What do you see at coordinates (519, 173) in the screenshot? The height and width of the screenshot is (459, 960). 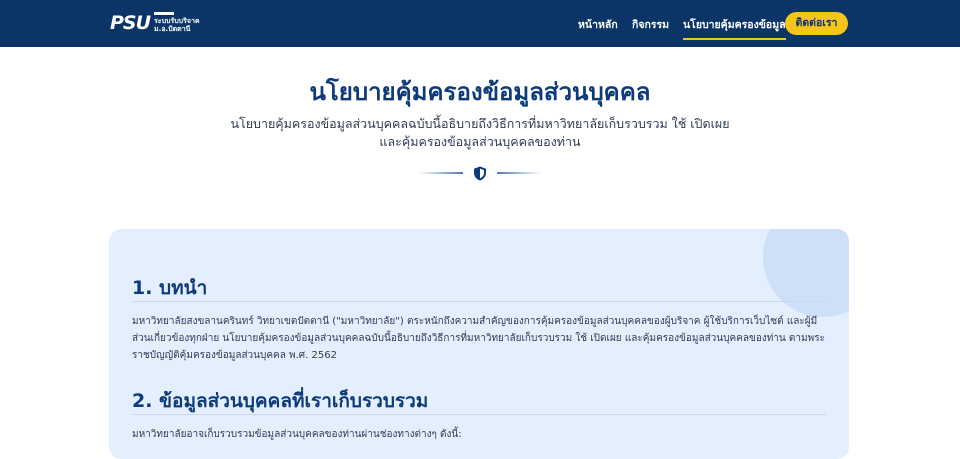 I see `divider-line-right` at bounding box center [519, 173].